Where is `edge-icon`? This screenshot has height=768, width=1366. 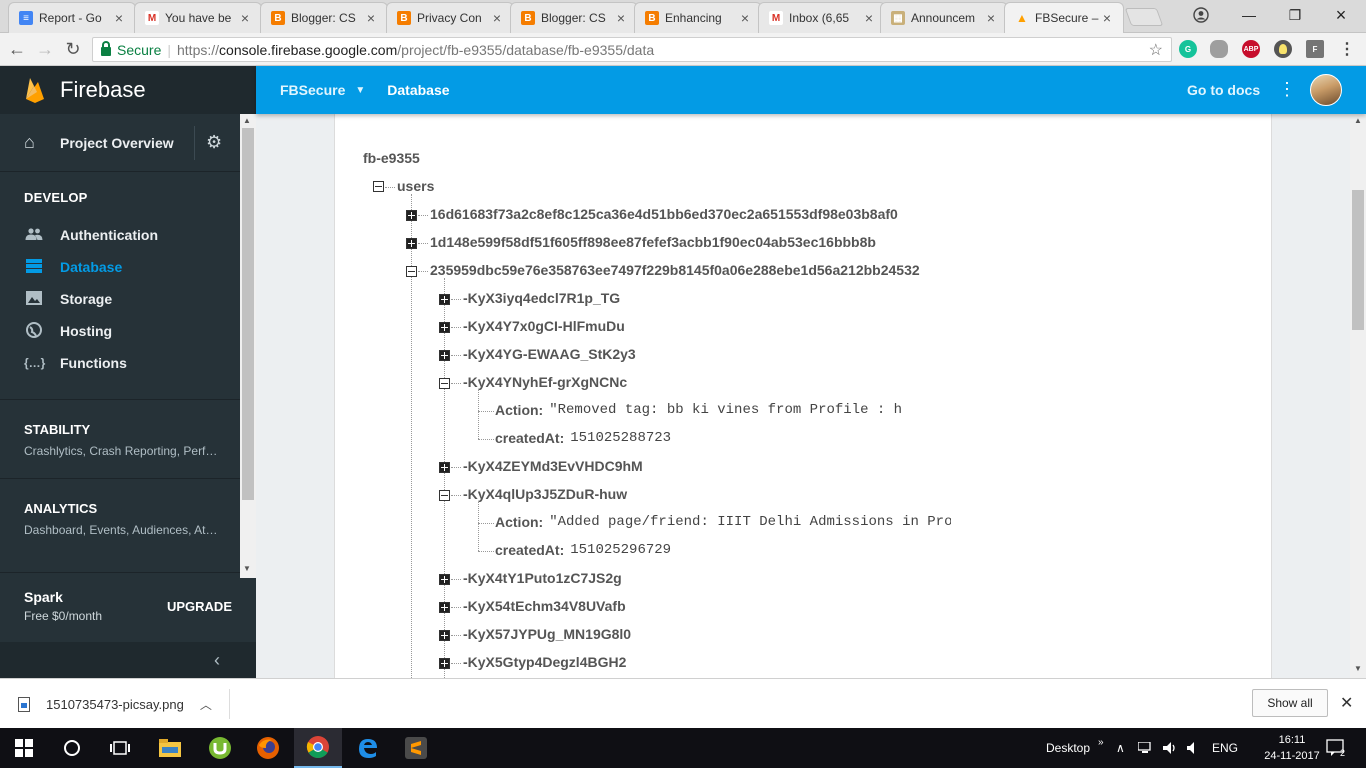
edge-icon is located at coordinates (368, 748).